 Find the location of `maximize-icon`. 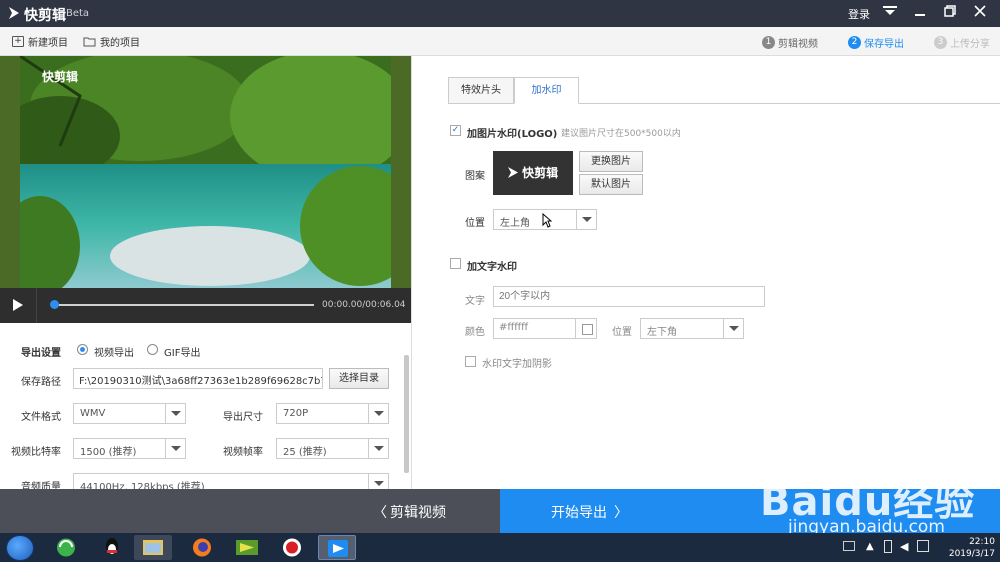

maximize-icon is located at coordinates (950, 13).